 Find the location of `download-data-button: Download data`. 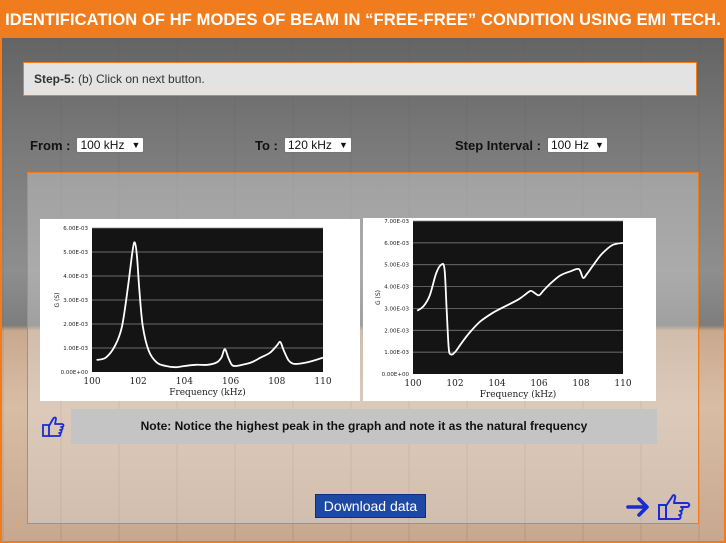

download-data-button: Download data is located at coordinates (370, 506).